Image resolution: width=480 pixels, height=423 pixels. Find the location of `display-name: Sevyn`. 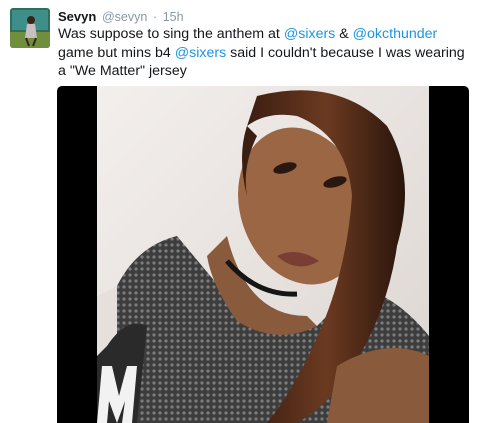

display-name: Sevyn is located at coordinates (77, 16).